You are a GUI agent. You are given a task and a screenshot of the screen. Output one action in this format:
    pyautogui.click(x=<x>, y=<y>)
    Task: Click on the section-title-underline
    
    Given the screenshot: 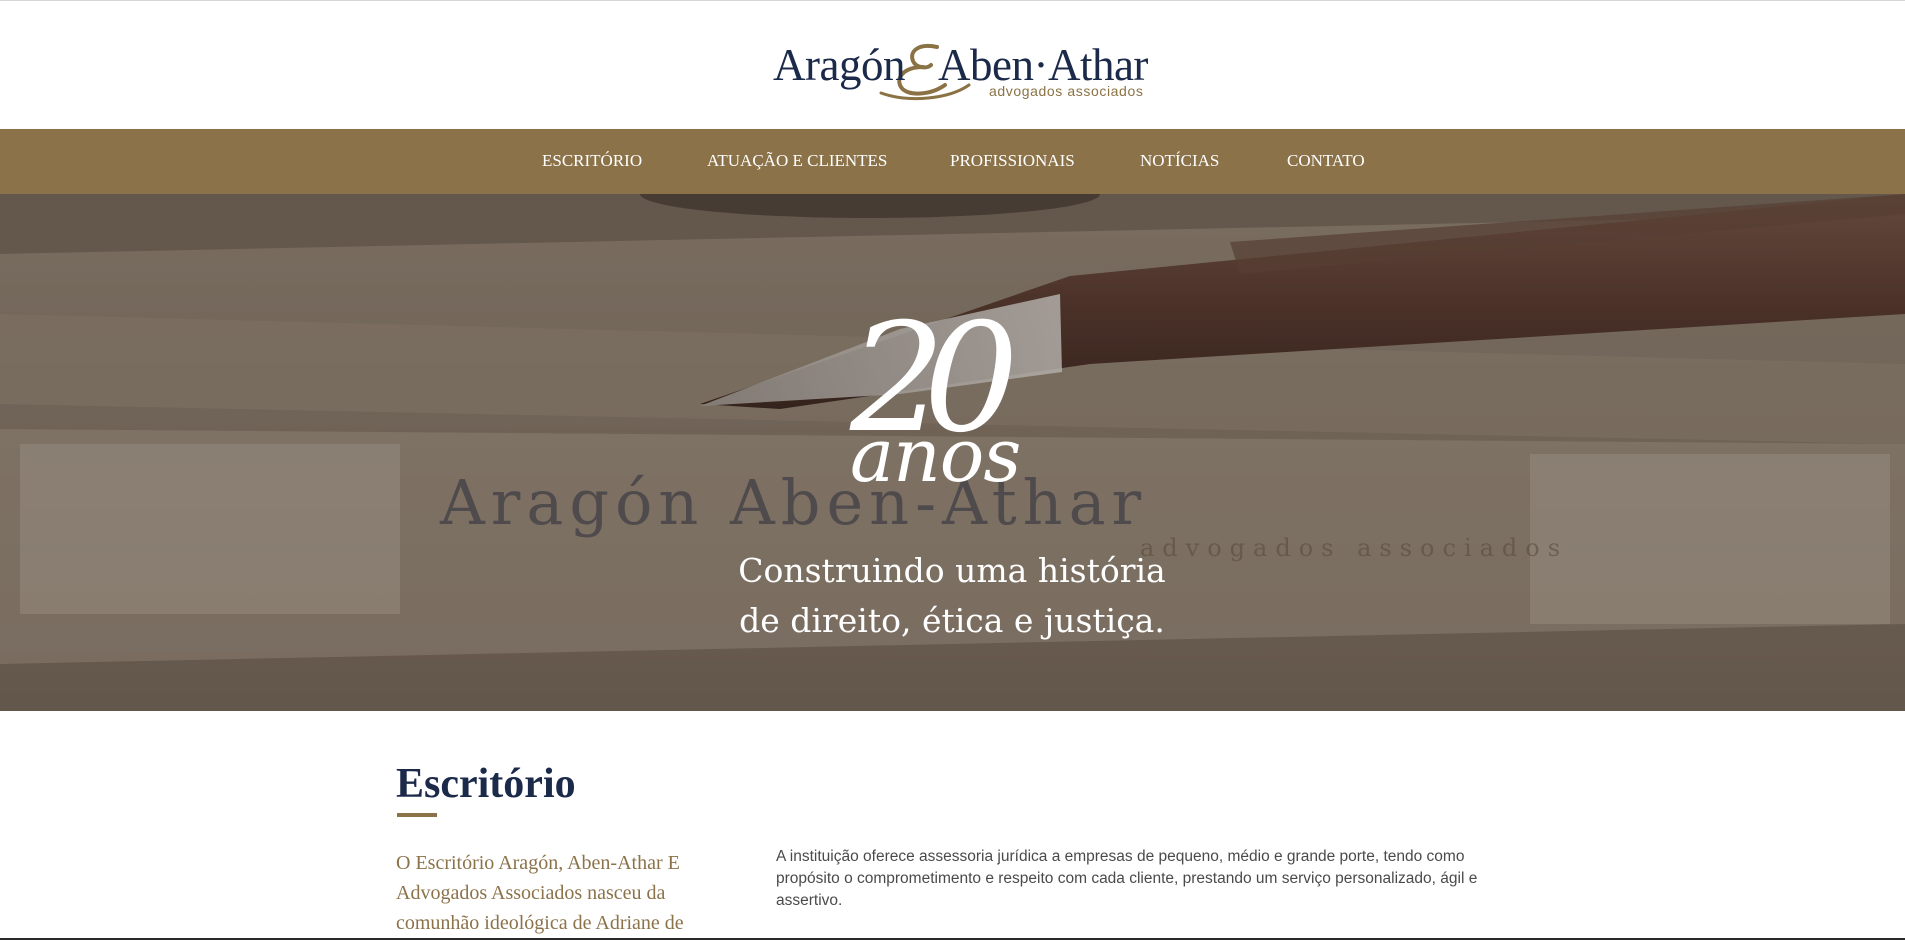 What is the action you would take?
    pyautogui.click(x=417, y=815)
    